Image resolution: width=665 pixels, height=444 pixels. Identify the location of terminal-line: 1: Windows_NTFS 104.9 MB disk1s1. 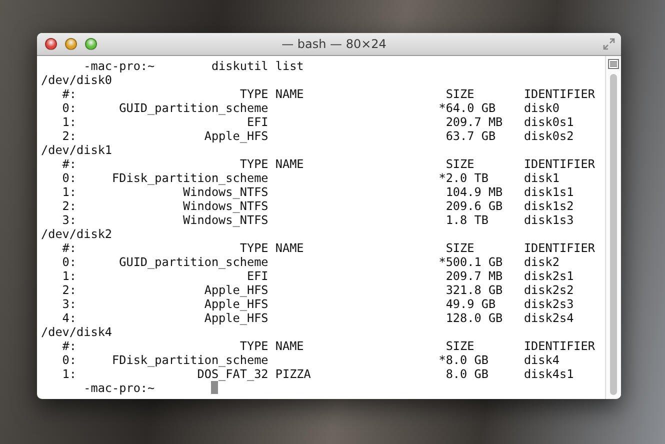
(317, 192).